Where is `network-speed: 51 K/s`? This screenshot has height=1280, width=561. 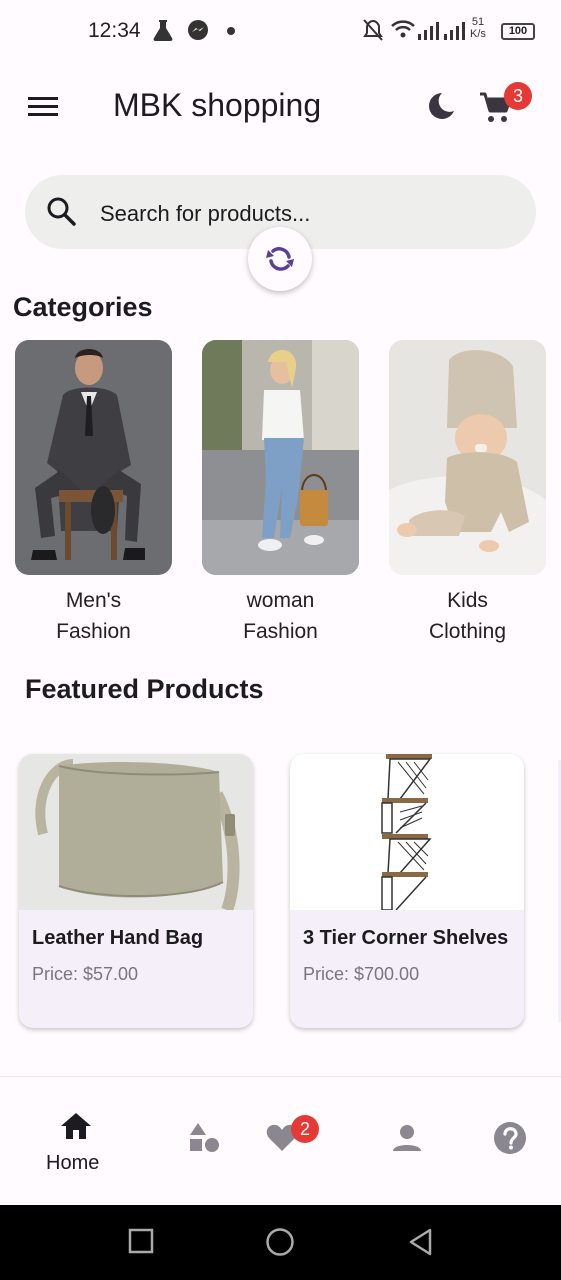
network-speed: 51 K/s is located at coordinates (478, 28).